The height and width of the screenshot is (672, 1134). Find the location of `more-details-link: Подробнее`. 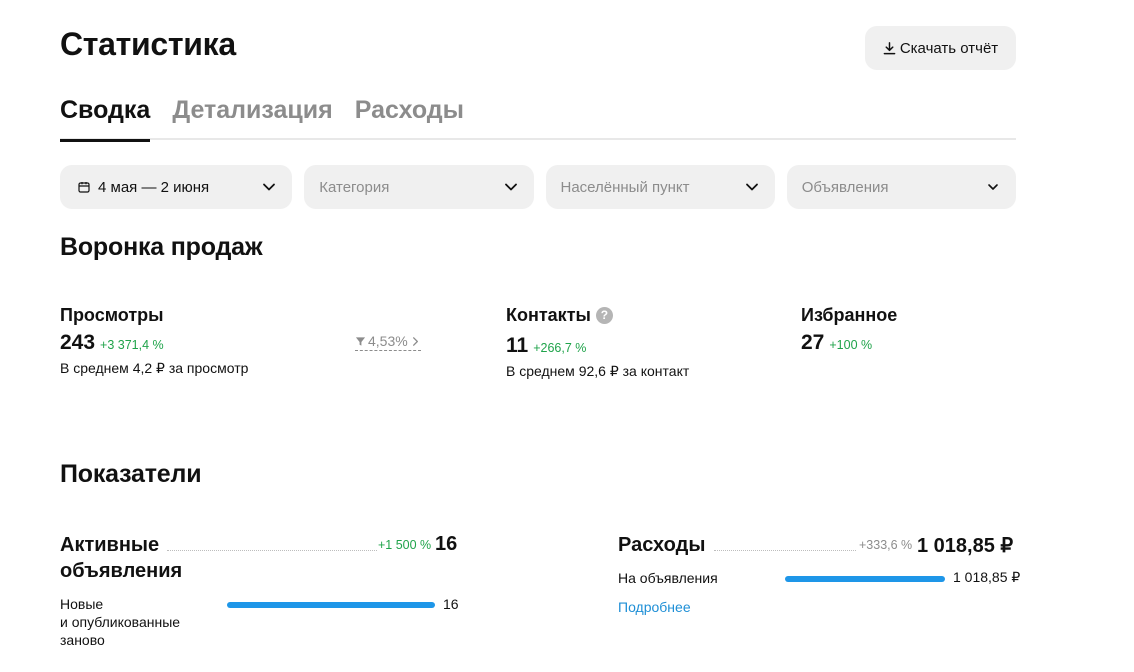

more-details-link: Подробнее is located at coordinates (654, 607).